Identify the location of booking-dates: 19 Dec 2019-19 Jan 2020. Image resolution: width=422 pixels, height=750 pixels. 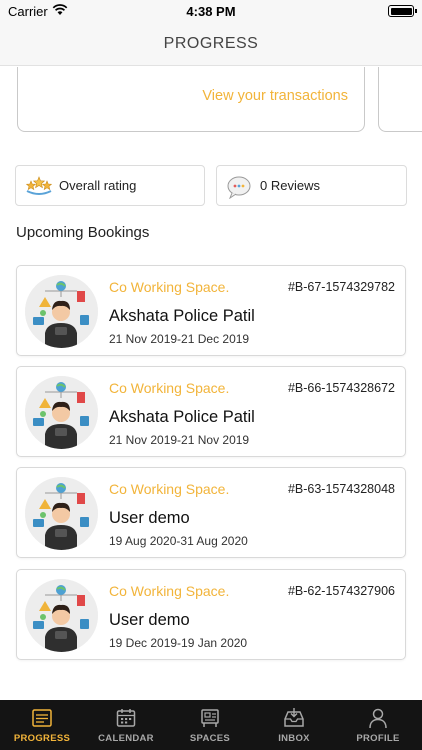
(178, 643).